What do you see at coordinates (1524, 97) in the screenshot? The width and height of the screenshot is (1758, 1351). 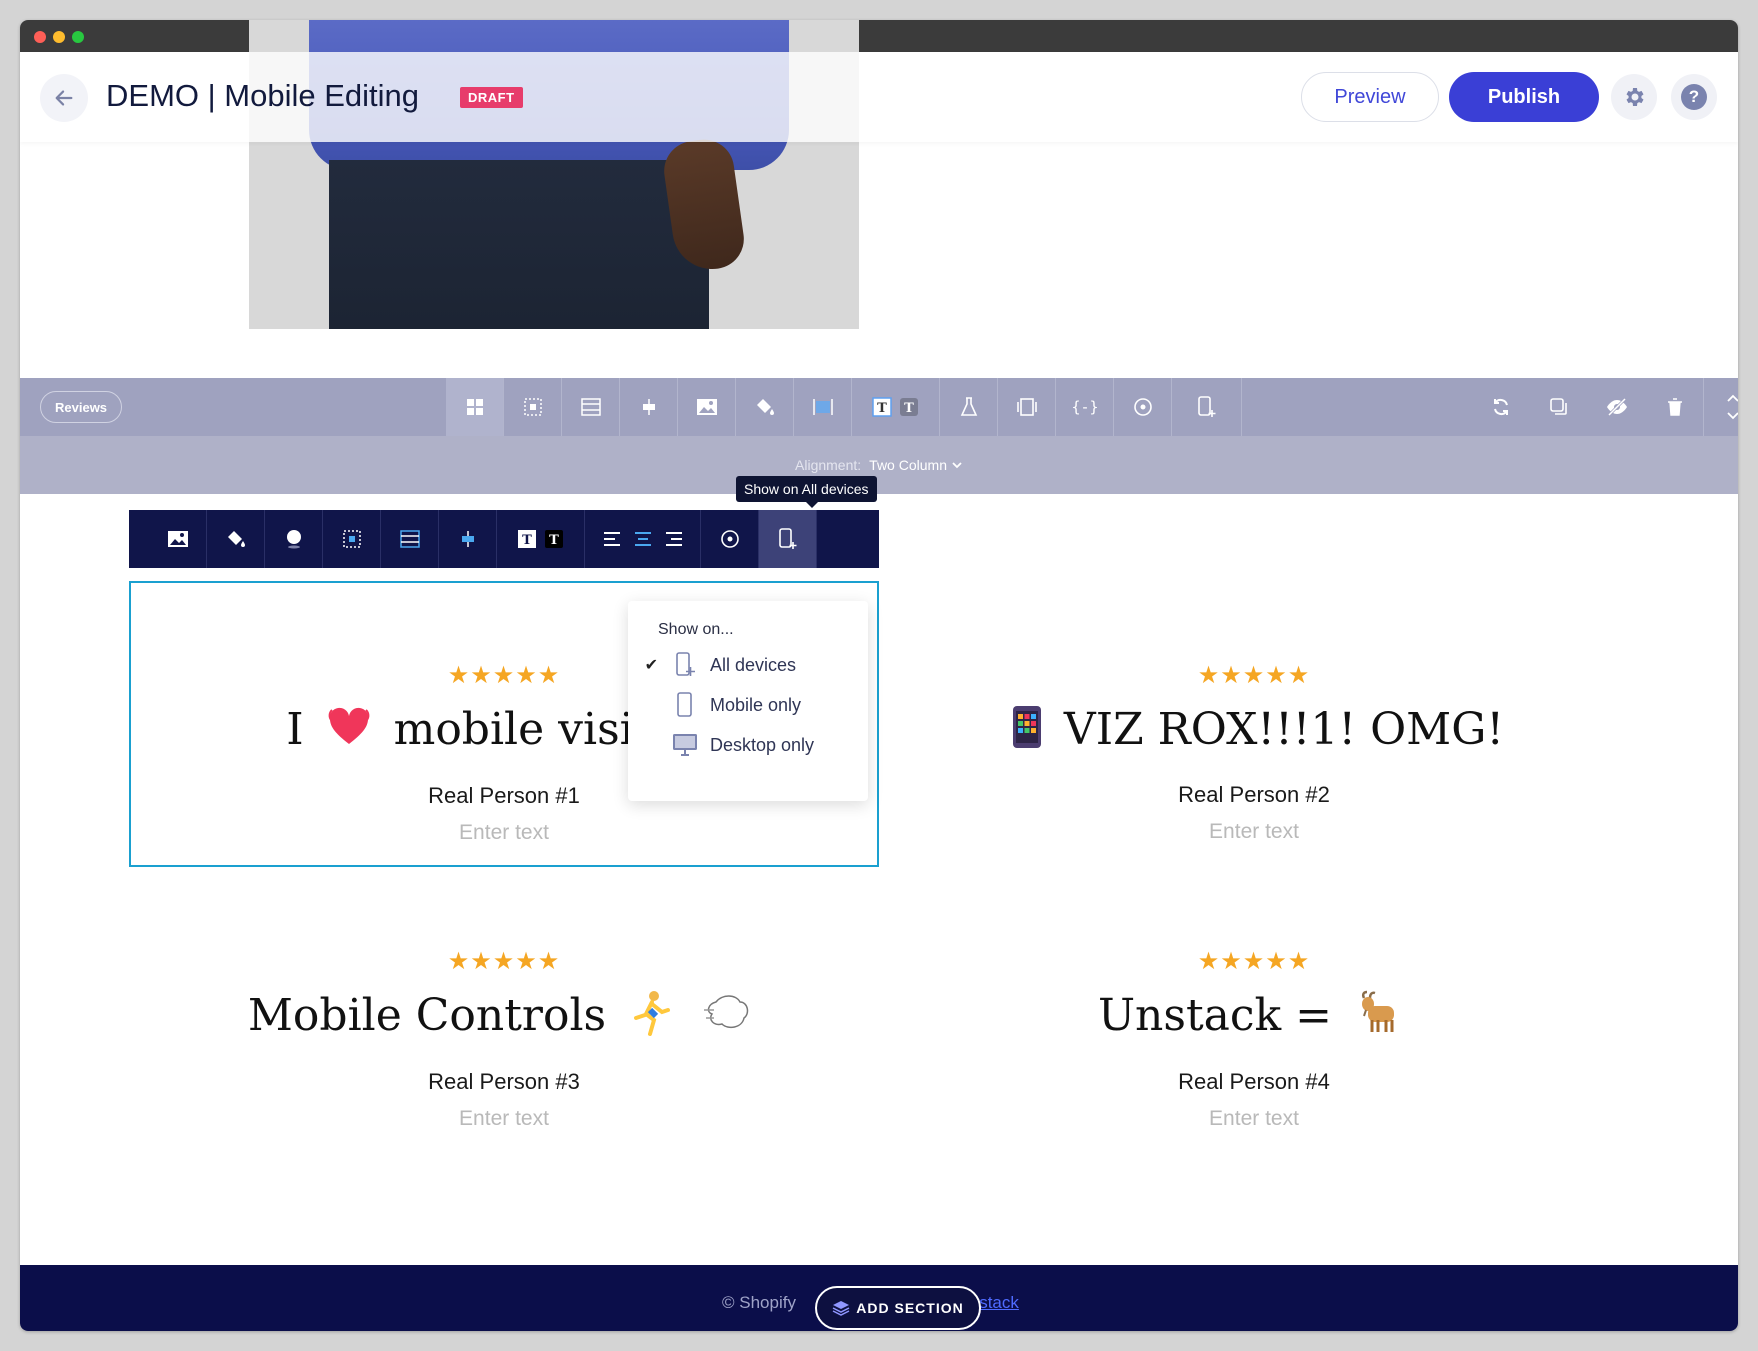 I see `publish-button: Publish` at bounding box center [1524, 97].